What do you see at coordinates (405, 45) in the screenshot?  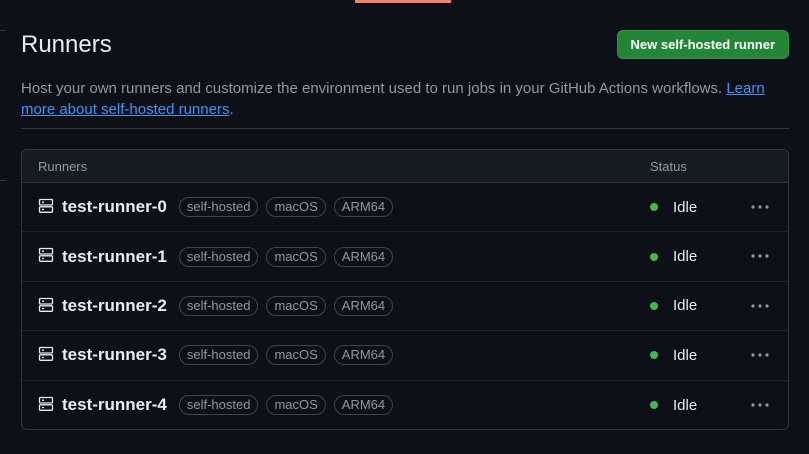 I see `page-header: Runners New self-hosted runner` at bounding box center [405, 45].